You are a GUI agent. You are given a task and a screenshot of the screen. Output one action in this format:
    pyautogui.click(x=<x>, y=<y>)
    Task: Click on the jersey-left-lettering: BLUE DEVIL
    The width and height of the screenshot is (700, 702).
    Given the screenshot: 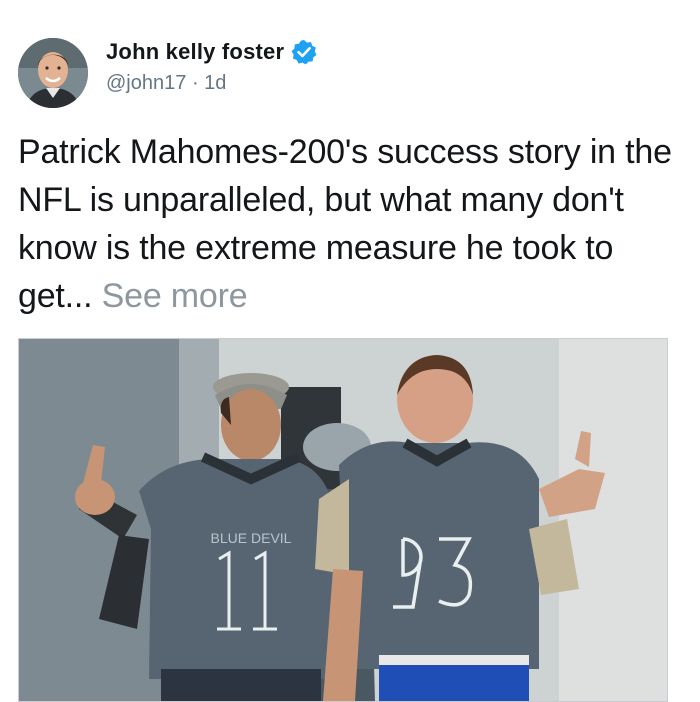 What is the action you would take?
    pyautogui.click(x=251, y=538)
    